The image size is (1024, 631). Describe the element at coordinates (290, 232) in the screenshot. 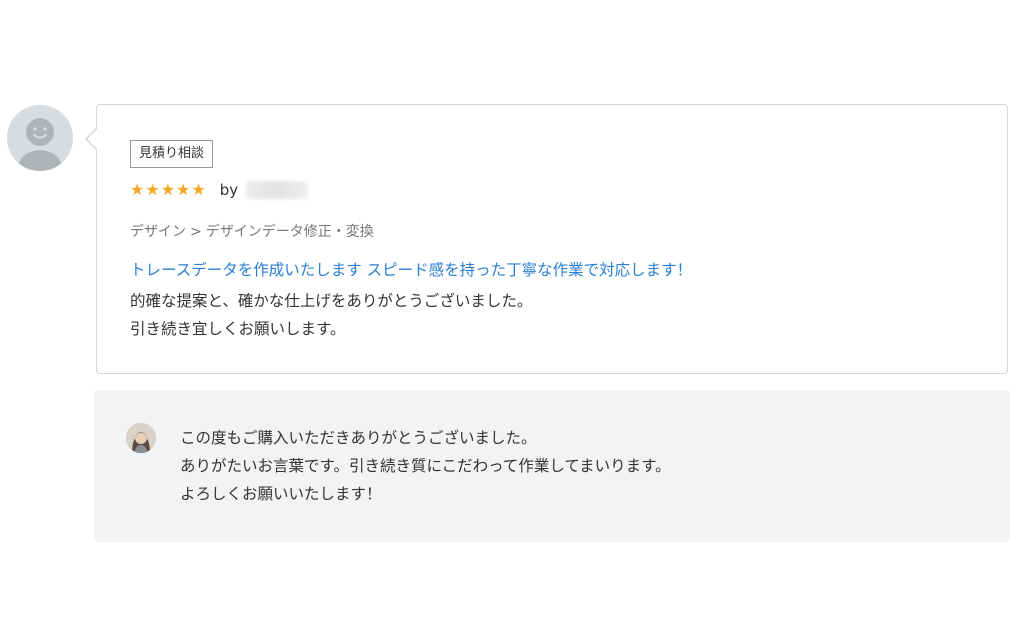

I see `breadcrumb-subcategory: デザインデータ修正・変換` at that location.